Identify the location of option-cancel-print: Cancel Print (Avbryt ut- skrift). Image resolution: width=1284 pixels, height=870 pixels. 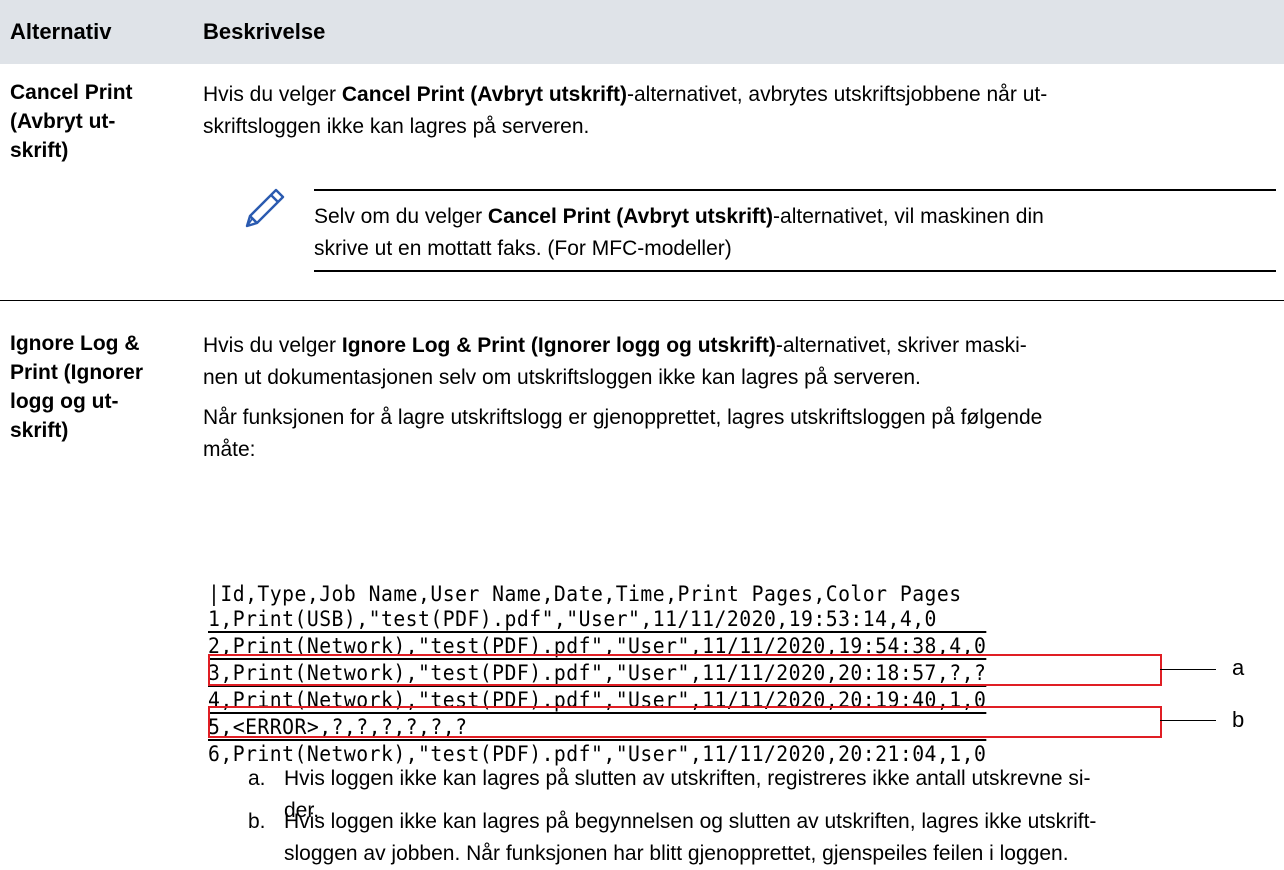
(71, 121).